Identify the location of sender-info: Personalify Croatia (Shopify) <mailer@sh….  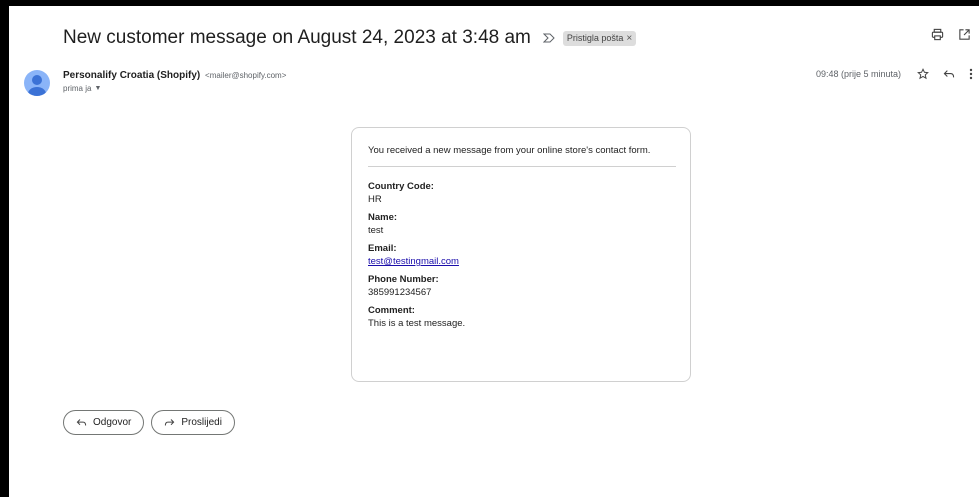
(174, 81).